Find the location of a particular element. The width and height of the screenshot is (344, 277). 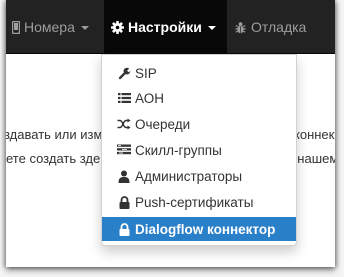

page-text-fragment: здавать или изм is located at coordinates (54, 134).